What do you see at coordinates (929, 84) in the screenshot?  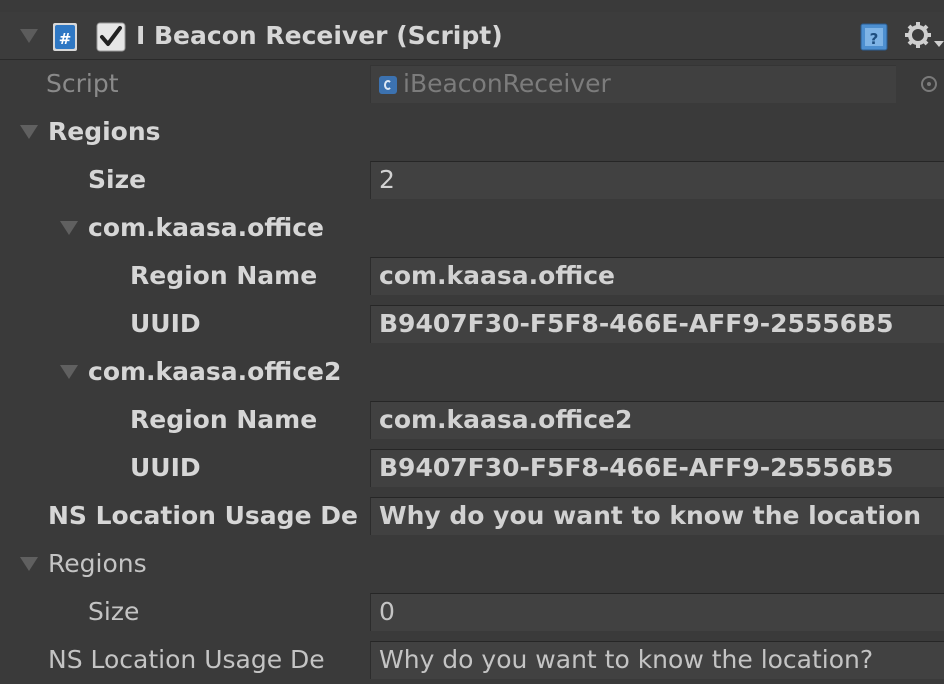 I see `object-picker-icon` at bounding box center [929, 84].